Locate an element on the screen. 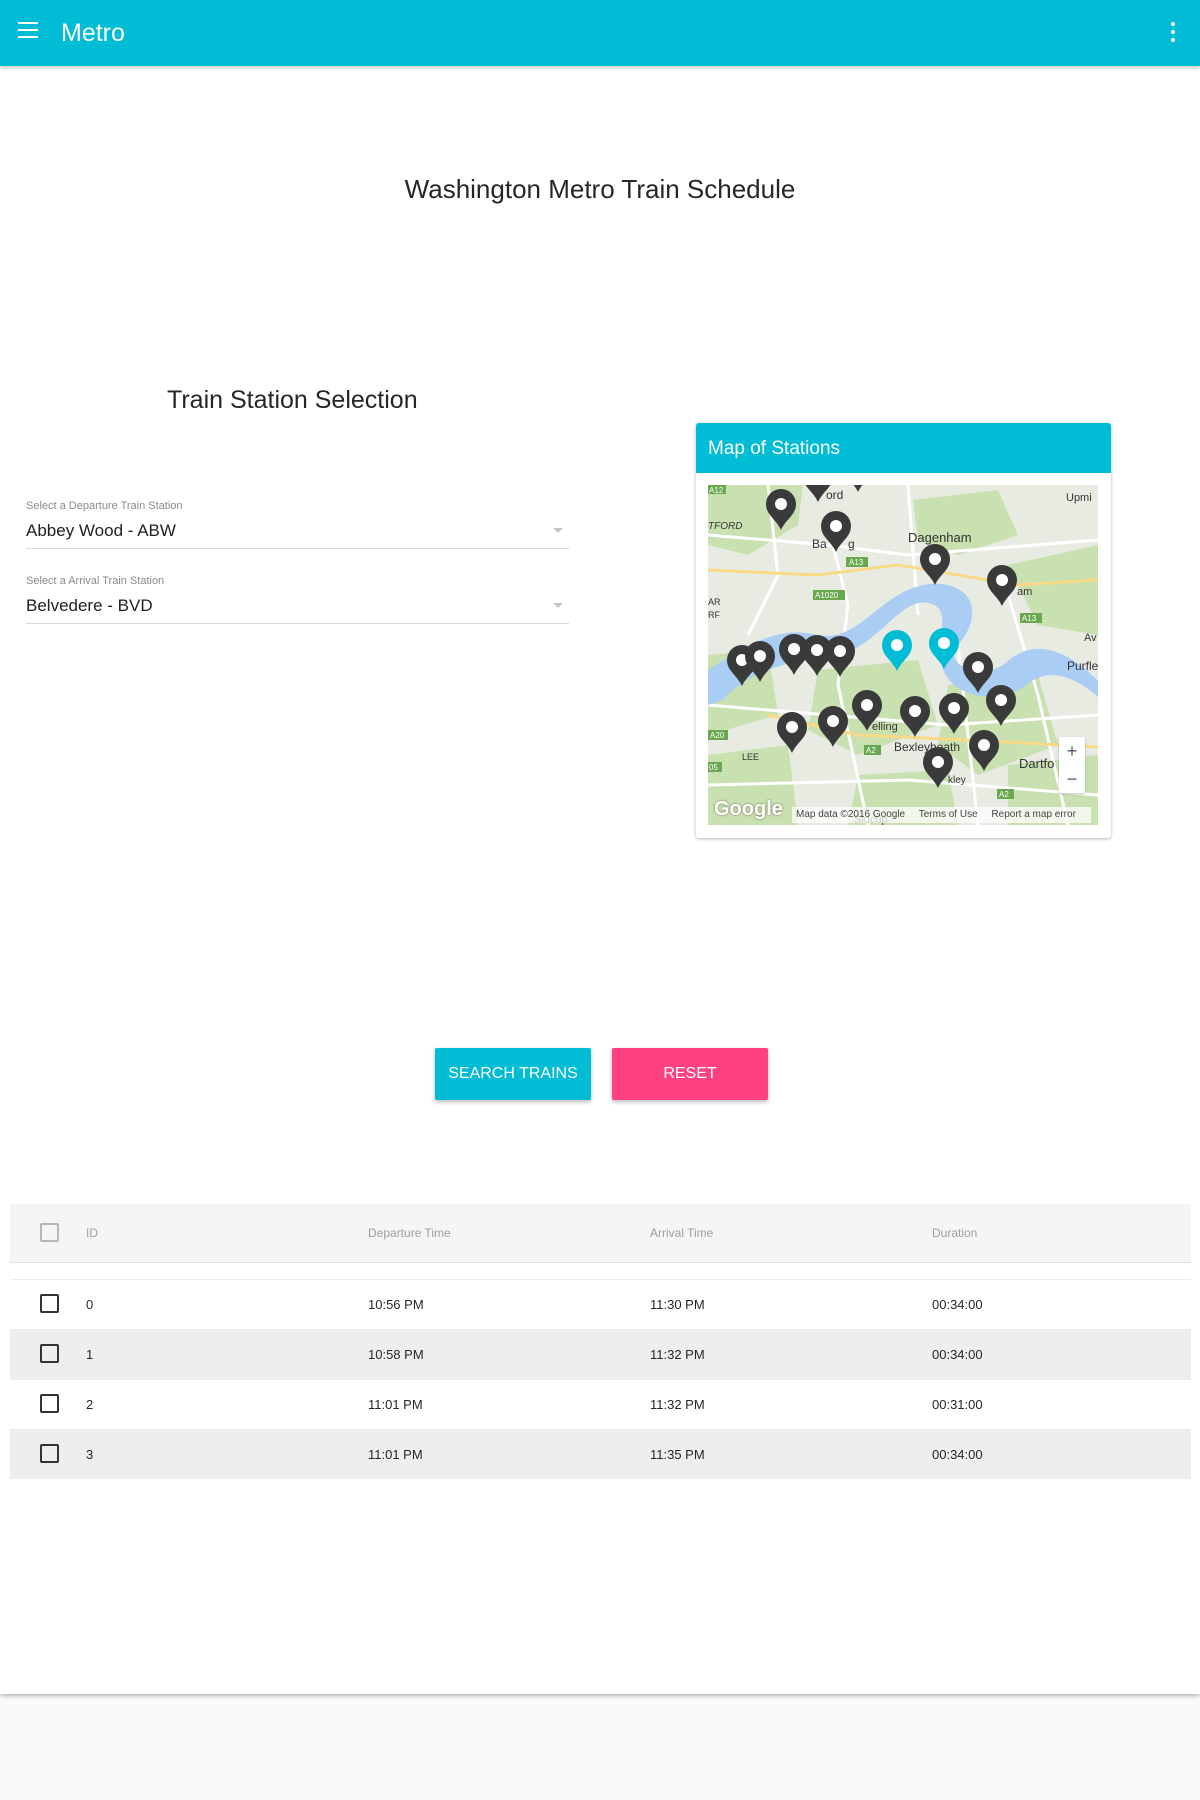 Image resolution: width=1200 pixels, height=1800 pixels. app-bar: Metro is located at coordinates (600, 33).